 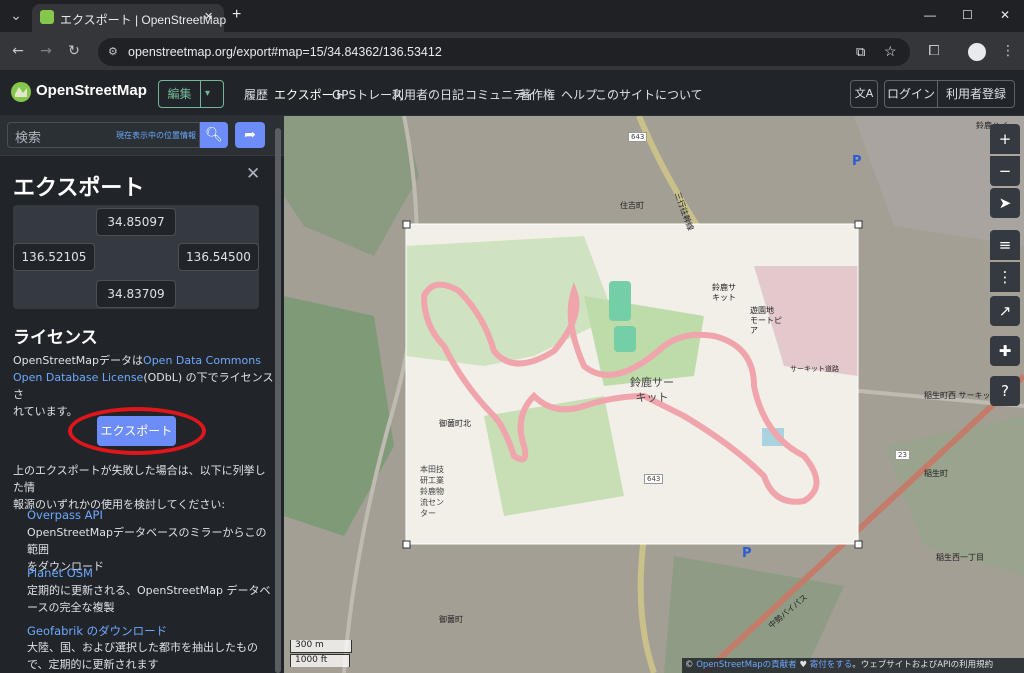 I want to click on nav-copyright: 著作権, so click(x=537, y=94).